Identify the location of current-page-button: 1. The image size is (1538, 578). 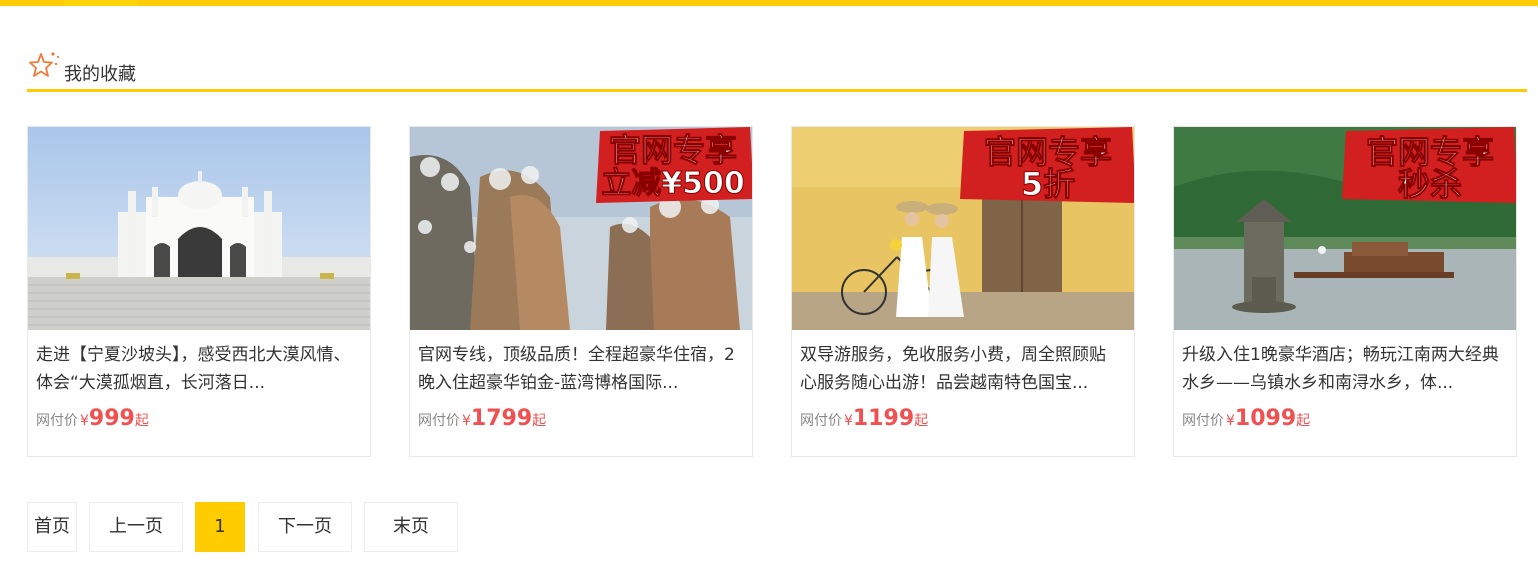
(220, 527).